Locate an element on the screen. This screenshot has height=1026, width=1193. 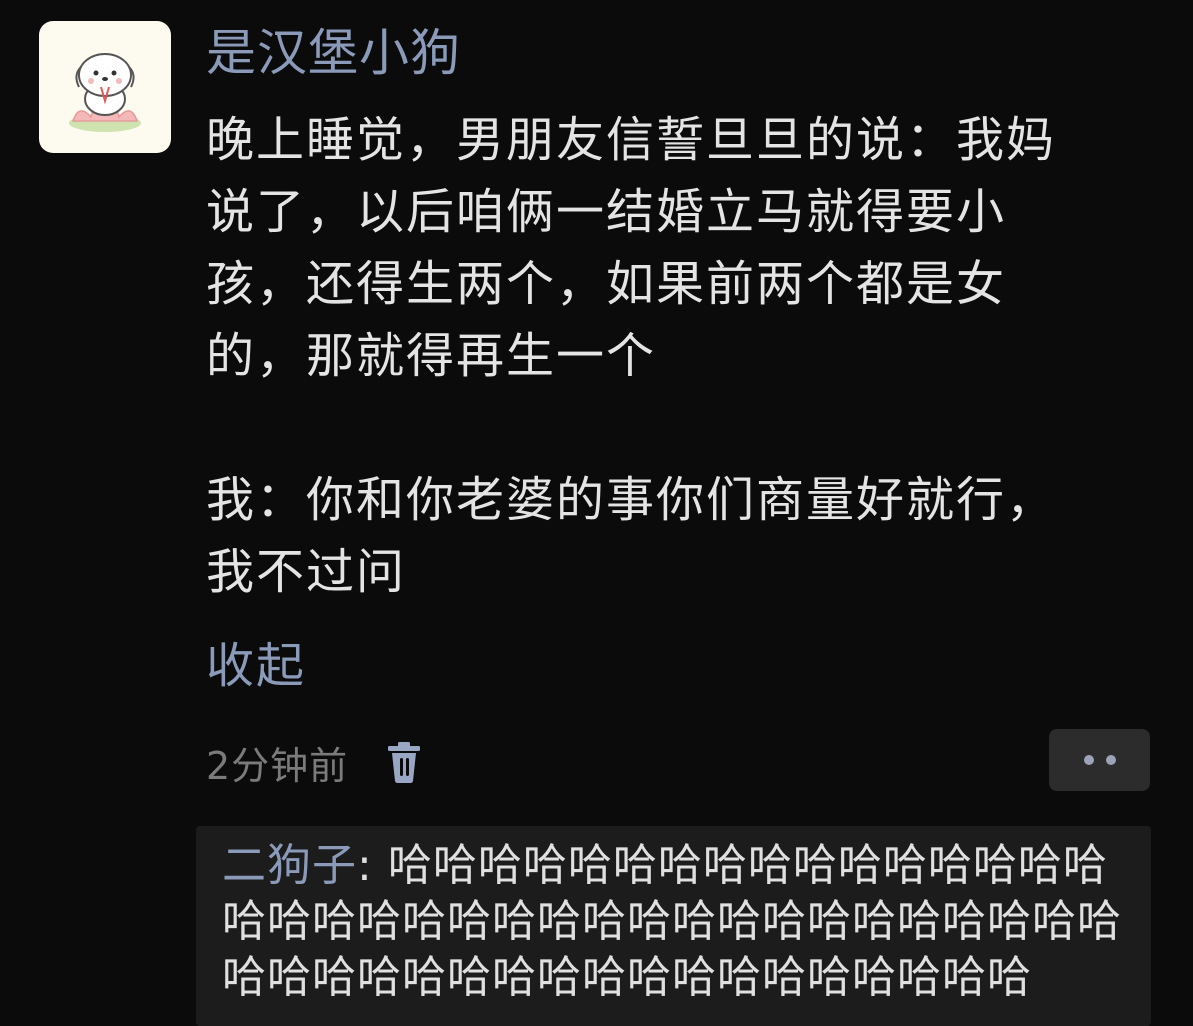
username: 是汉堡小狗 is located at coordinates (333, 53).